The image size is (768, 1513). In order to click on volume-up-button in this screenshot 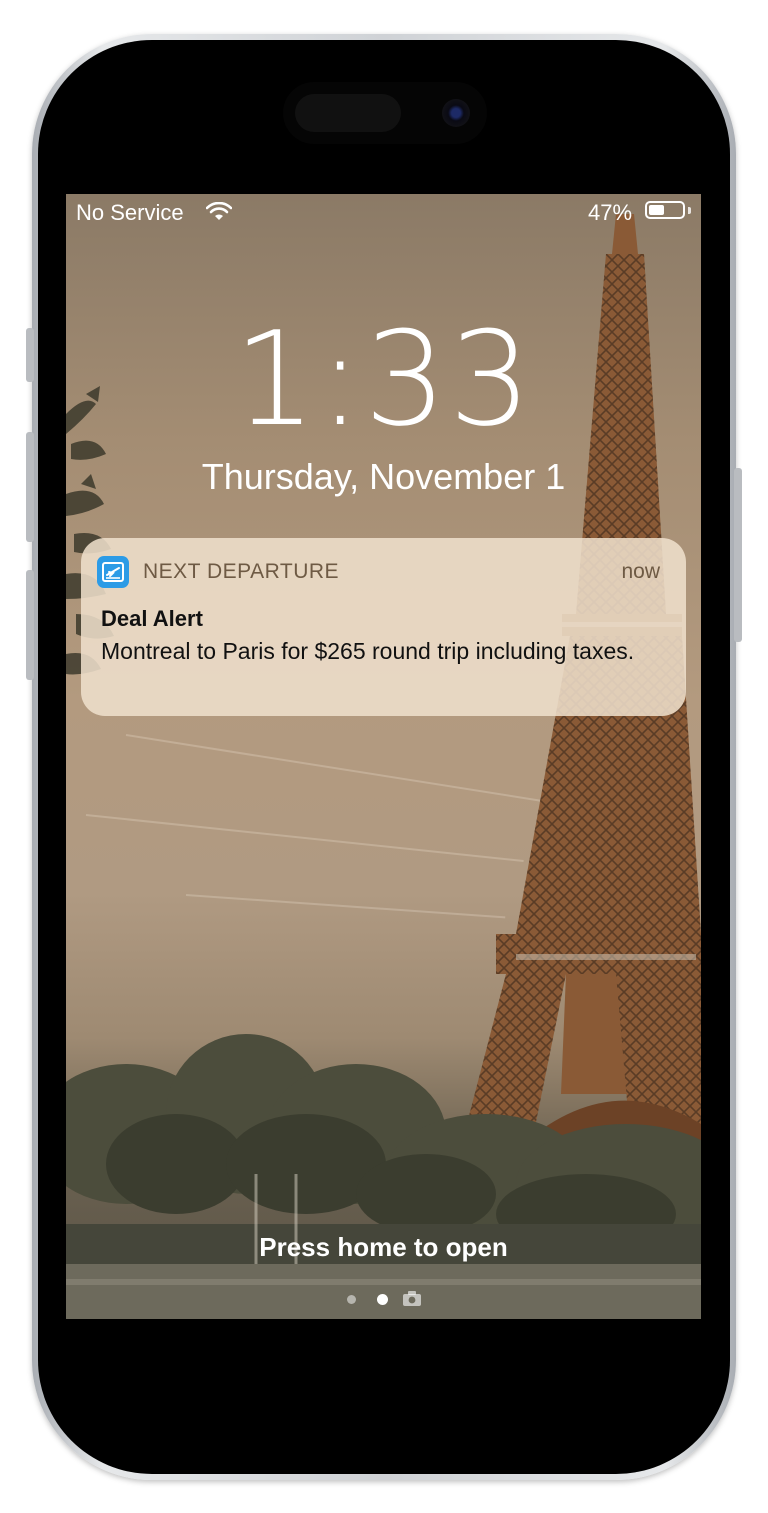, I will do `click(30, 487)`.